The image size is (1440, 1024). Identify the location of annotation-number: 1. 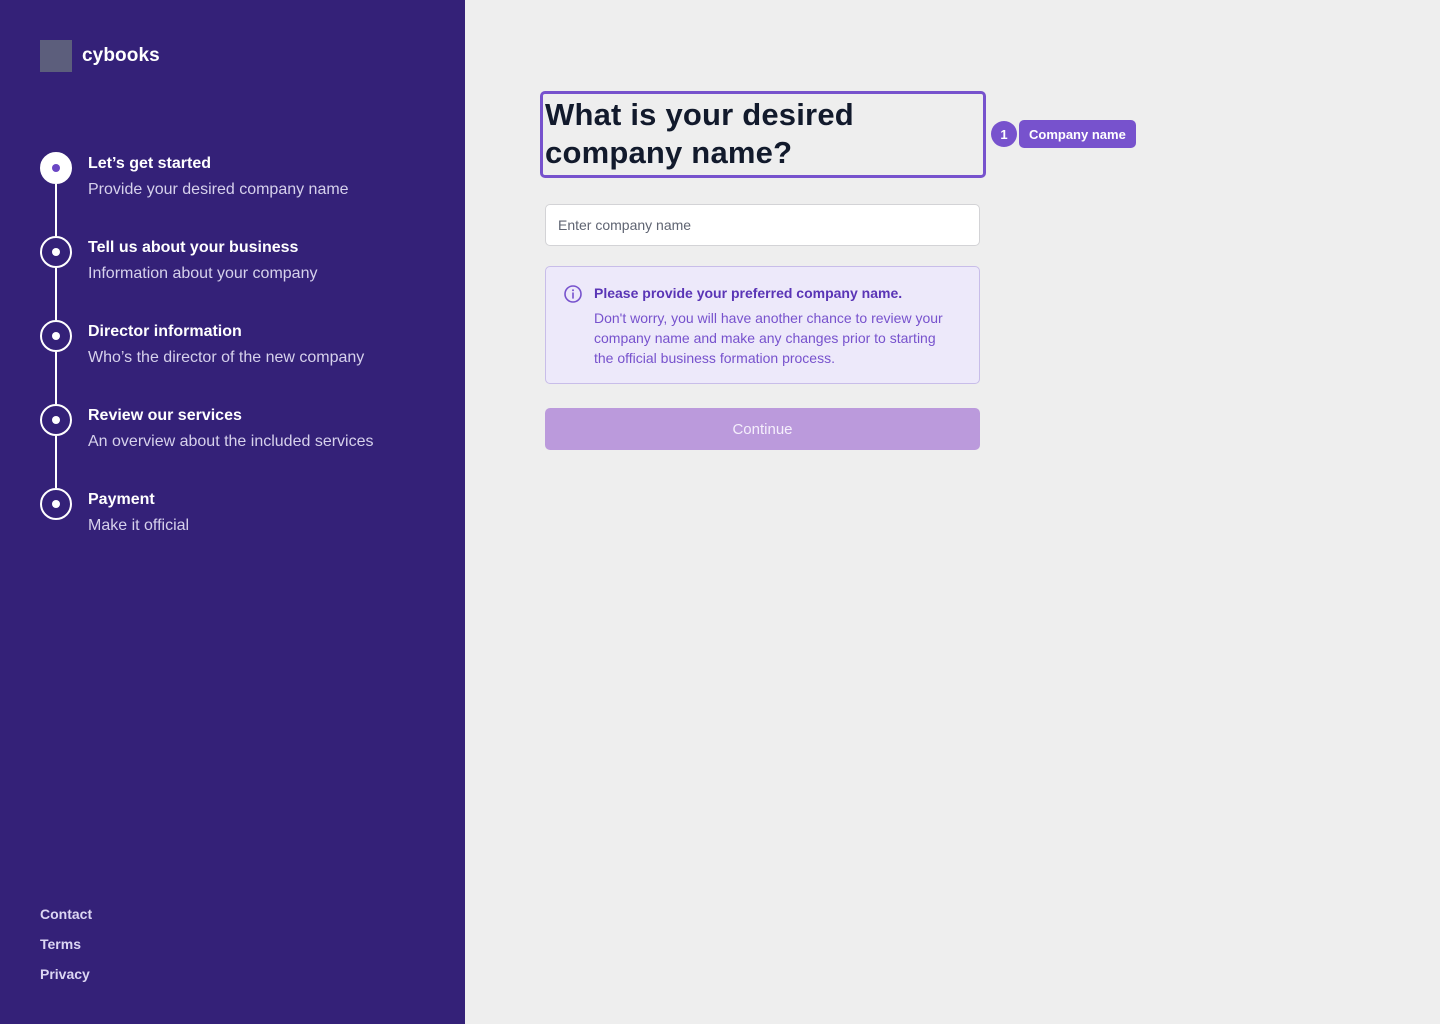
(1004, 134).